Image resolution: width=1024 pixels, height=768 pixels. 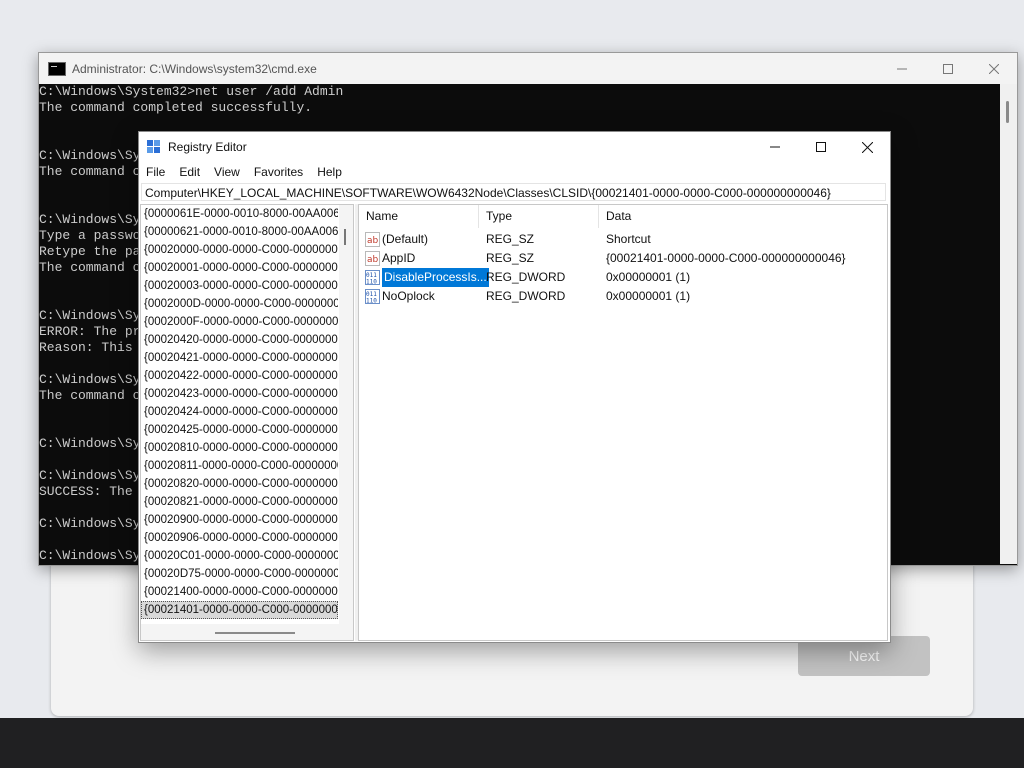 What do you see at coordinates (239, 376) in the screenshot?
I see `tree-key-item: {00020422-0000-0000-C000-00000000` at bounding box center [239, 376].